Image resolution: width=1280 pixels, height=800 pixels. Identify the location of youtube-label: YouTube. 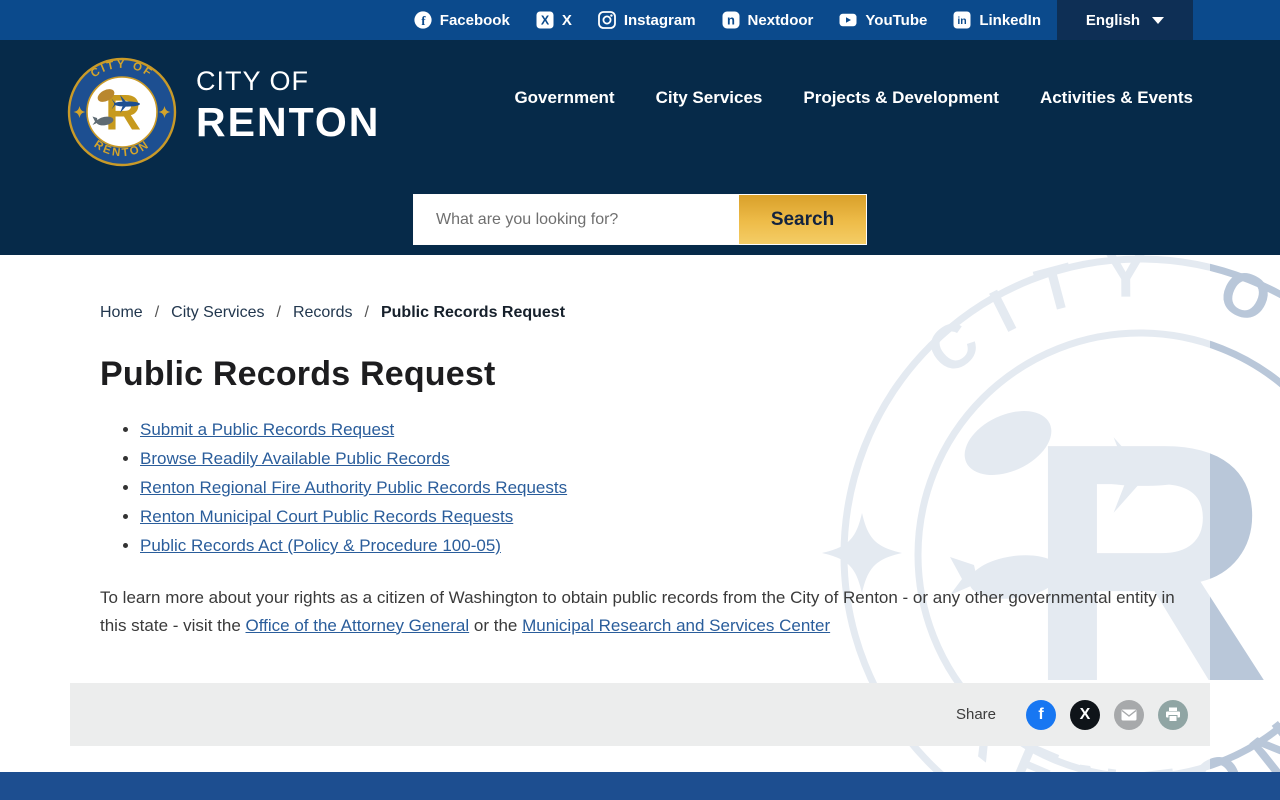
(896, 20).